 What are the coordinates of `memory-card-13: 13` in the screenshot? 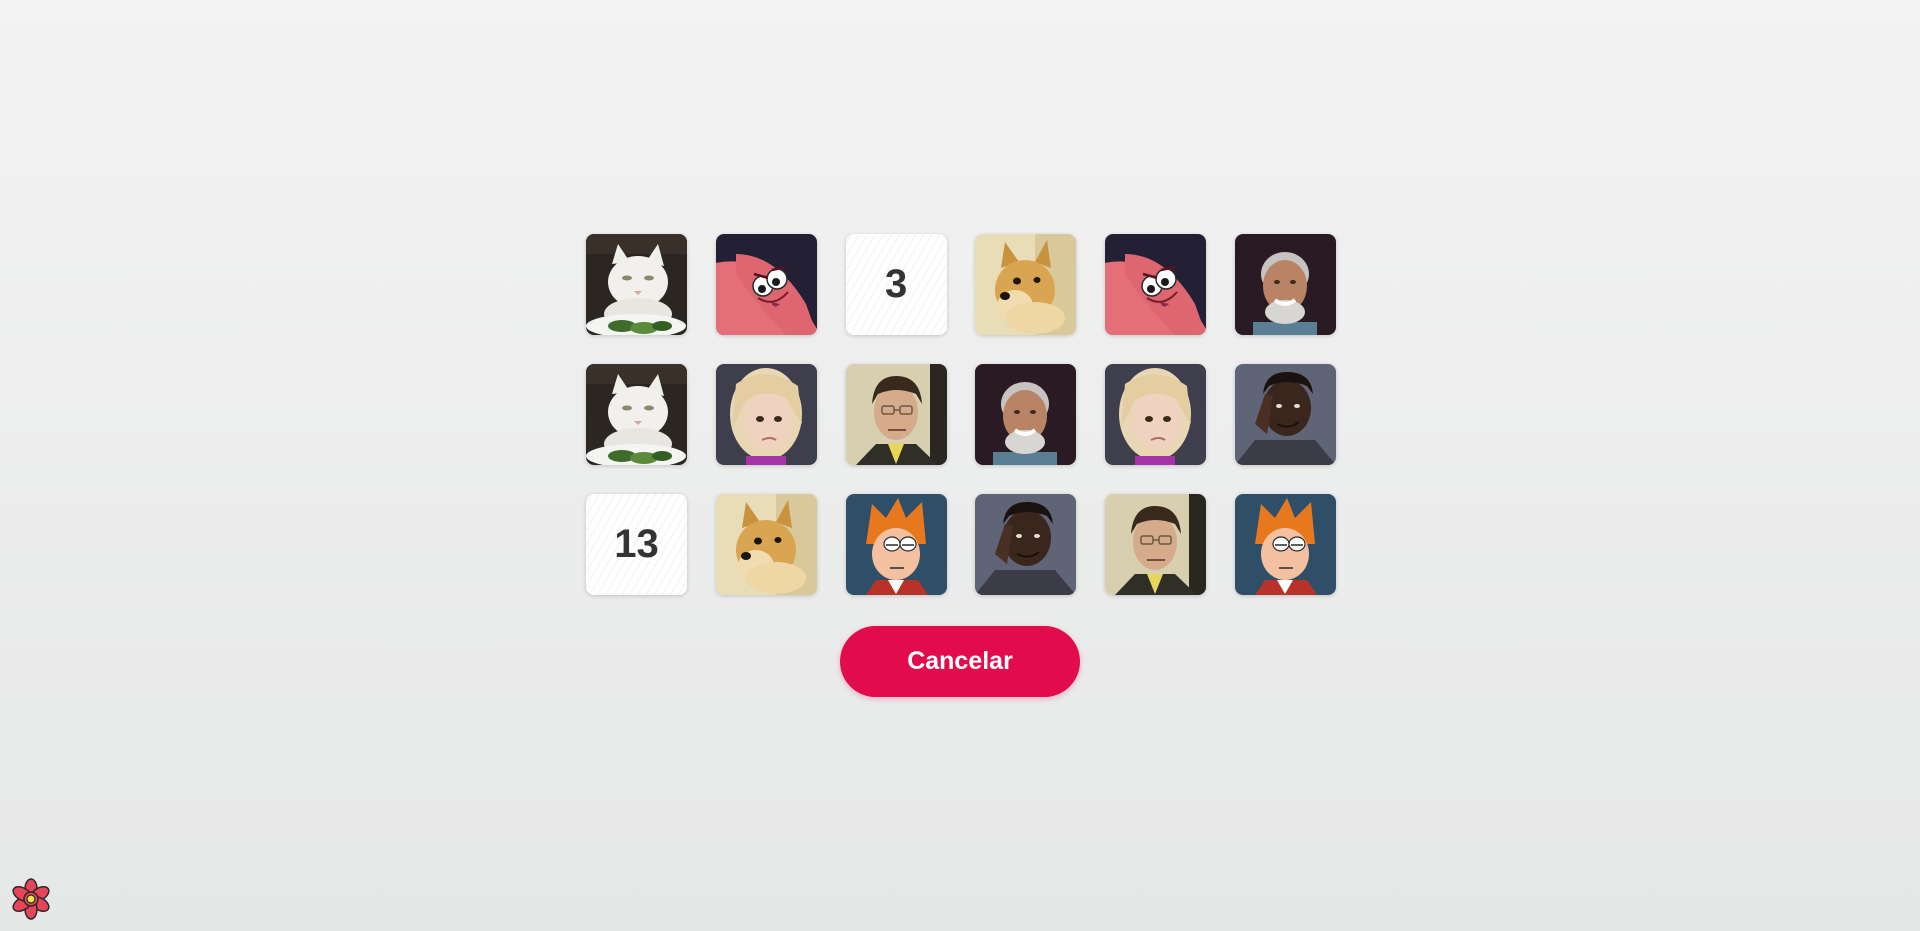 It's located at (636, 544).